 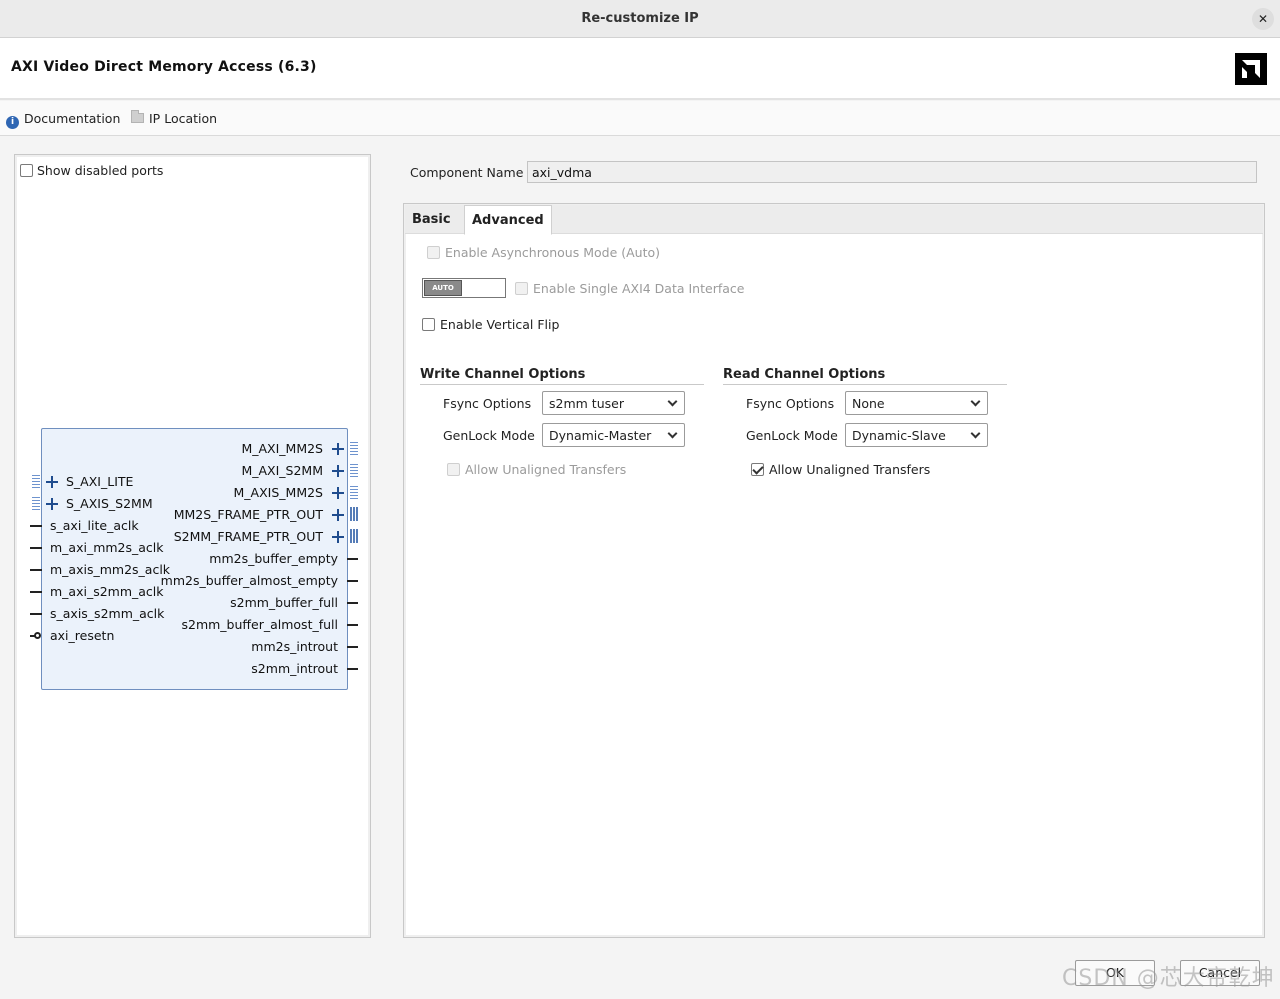 I want to click on single-axi4-checkbox: Enable Single AXI4 Data Interface, so click(x=629, y=288).